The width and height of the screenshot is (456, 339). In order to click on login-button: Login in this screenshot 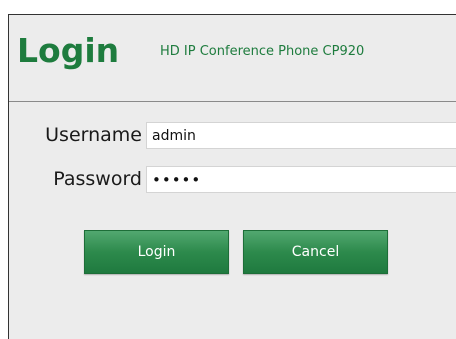, I will do `click(156, 252)`.